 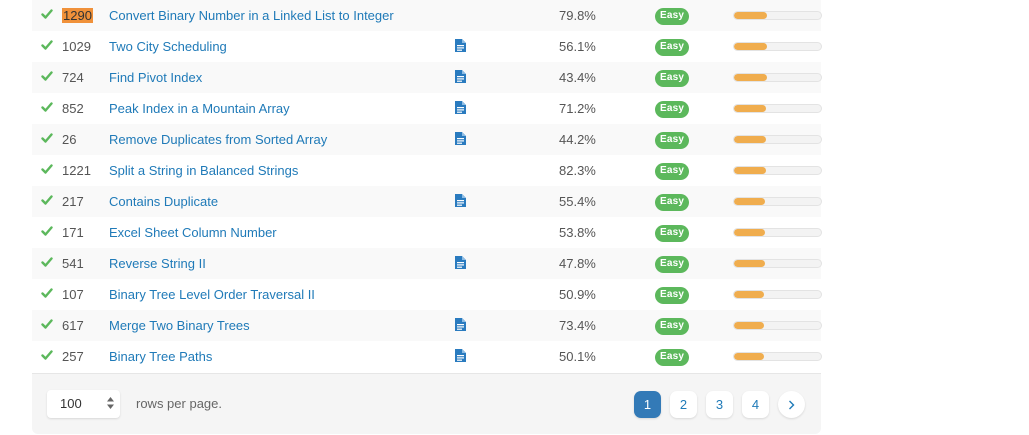 What do you see at coordinates (76, 170) in the screenshot?
I see `problem-id: 1221` at bounding box center [76, 170].